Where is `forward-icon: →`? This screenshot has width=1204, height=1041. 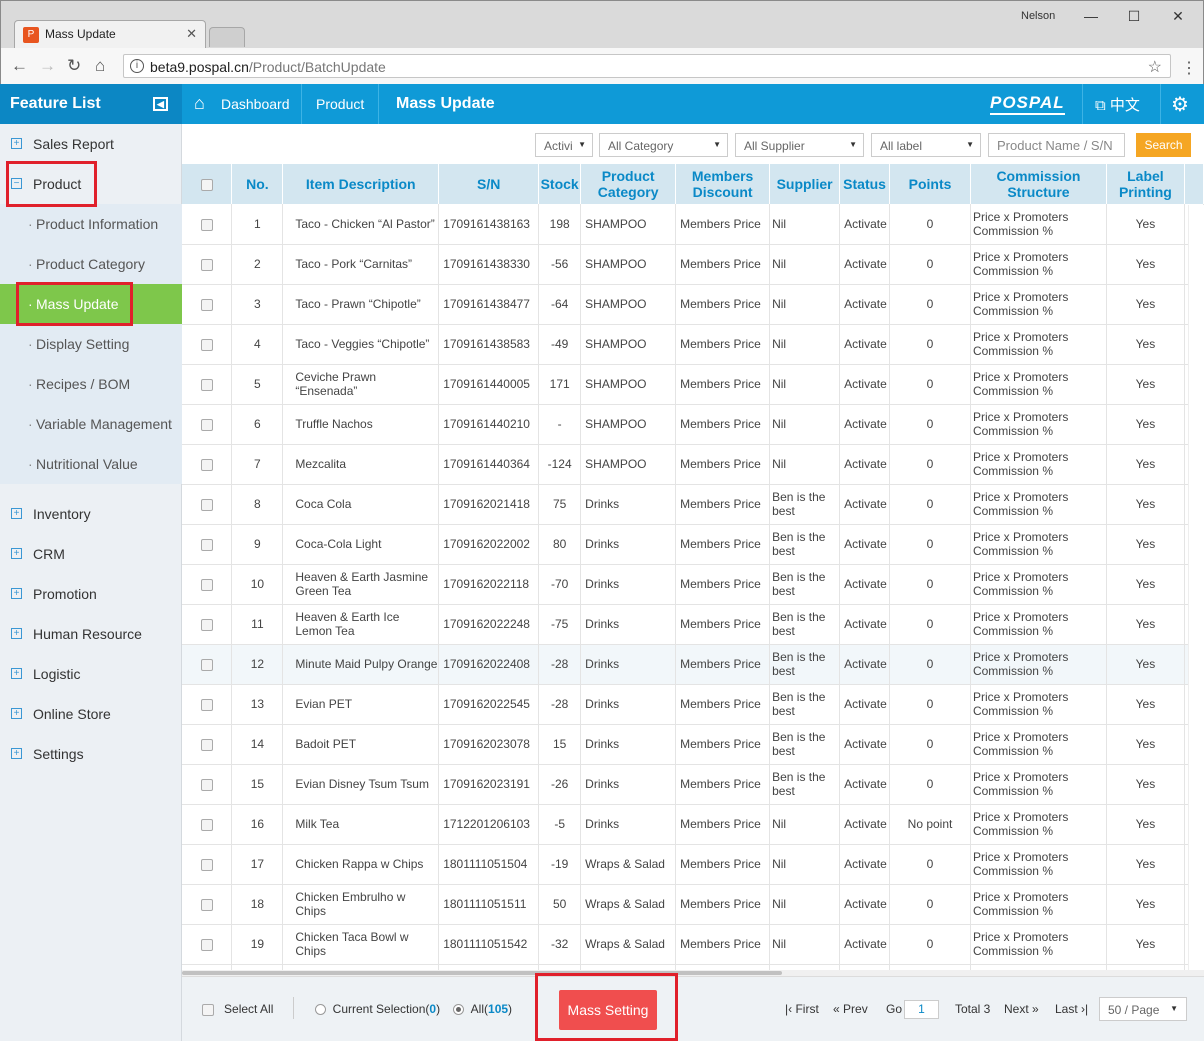
forward-icon: → is located at coordinates (47, 66).